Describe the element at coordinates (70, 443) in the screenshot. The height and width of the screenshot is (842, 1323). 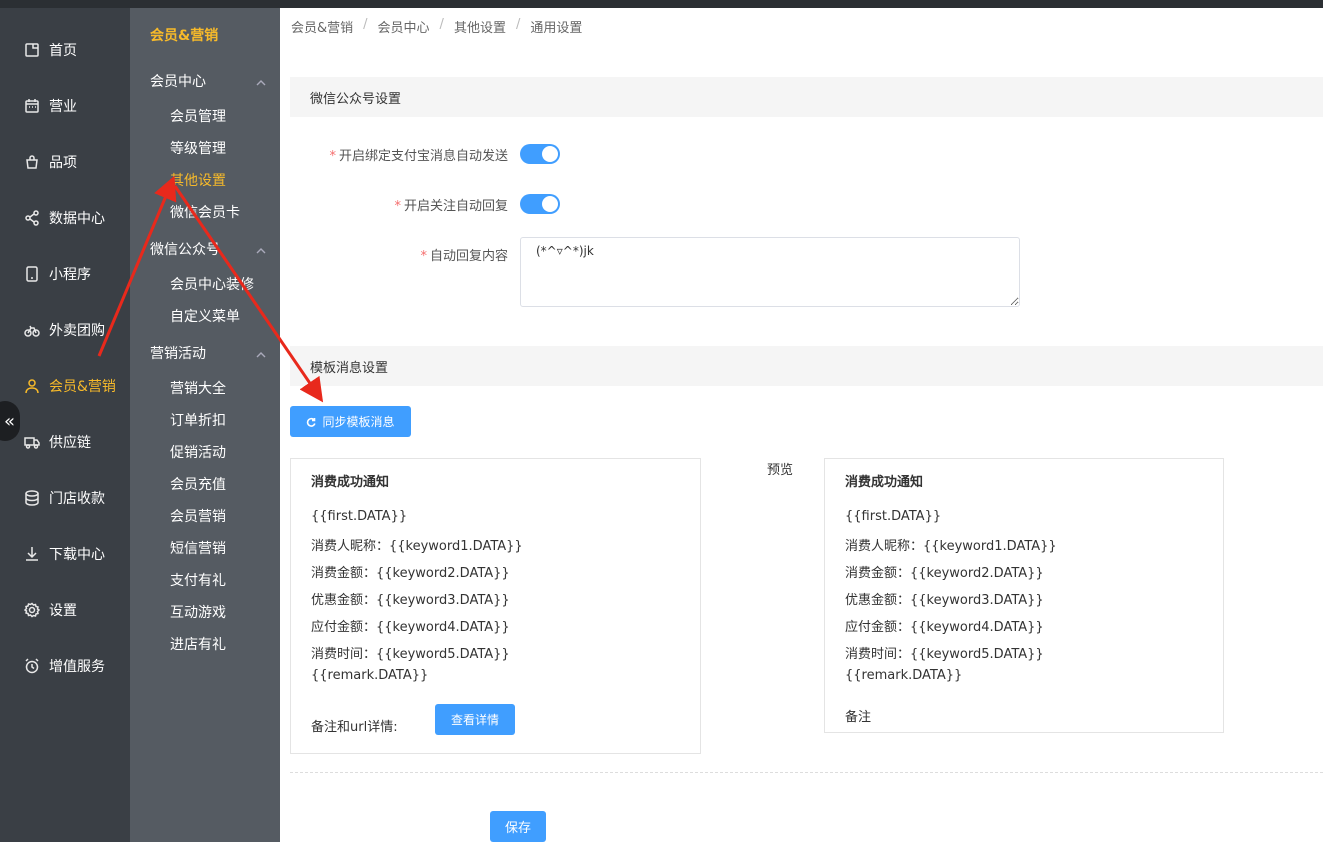
I see `nav-item-label: 供应链` at that location.